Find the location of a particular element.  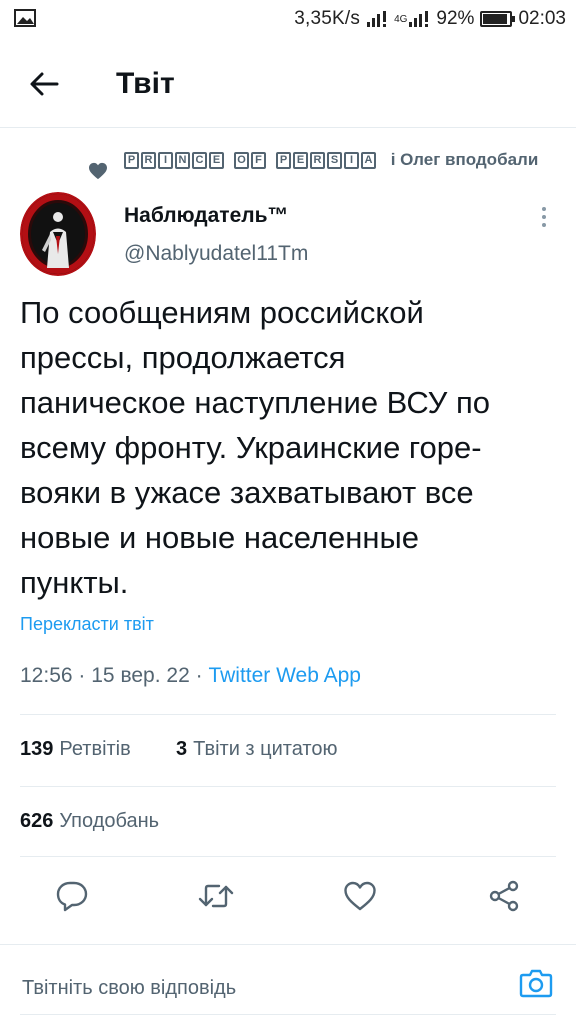

like-icon is located at coordinates (360, 896).